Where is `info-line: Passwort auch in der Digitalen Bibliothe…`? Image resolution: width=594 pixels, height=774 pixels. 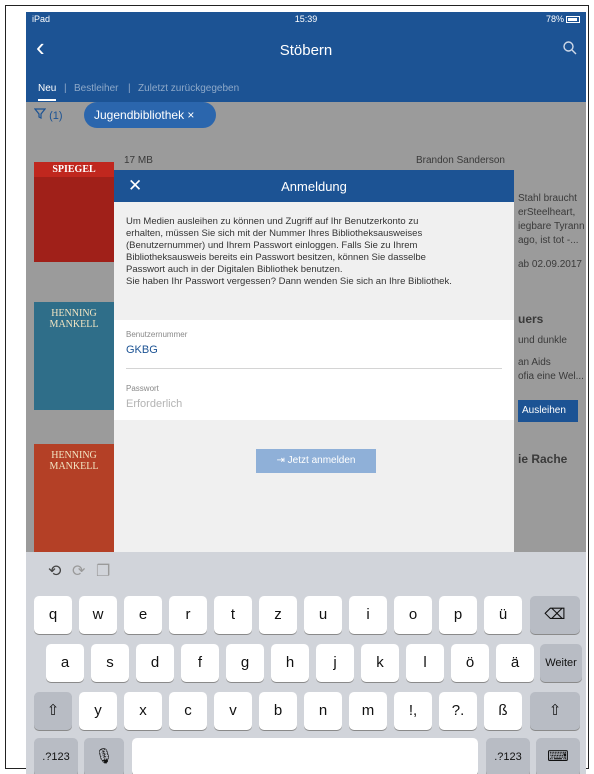 info-line: Passwort auch in der Digitalen Bibliothe… is located at coordinates (234, 269).